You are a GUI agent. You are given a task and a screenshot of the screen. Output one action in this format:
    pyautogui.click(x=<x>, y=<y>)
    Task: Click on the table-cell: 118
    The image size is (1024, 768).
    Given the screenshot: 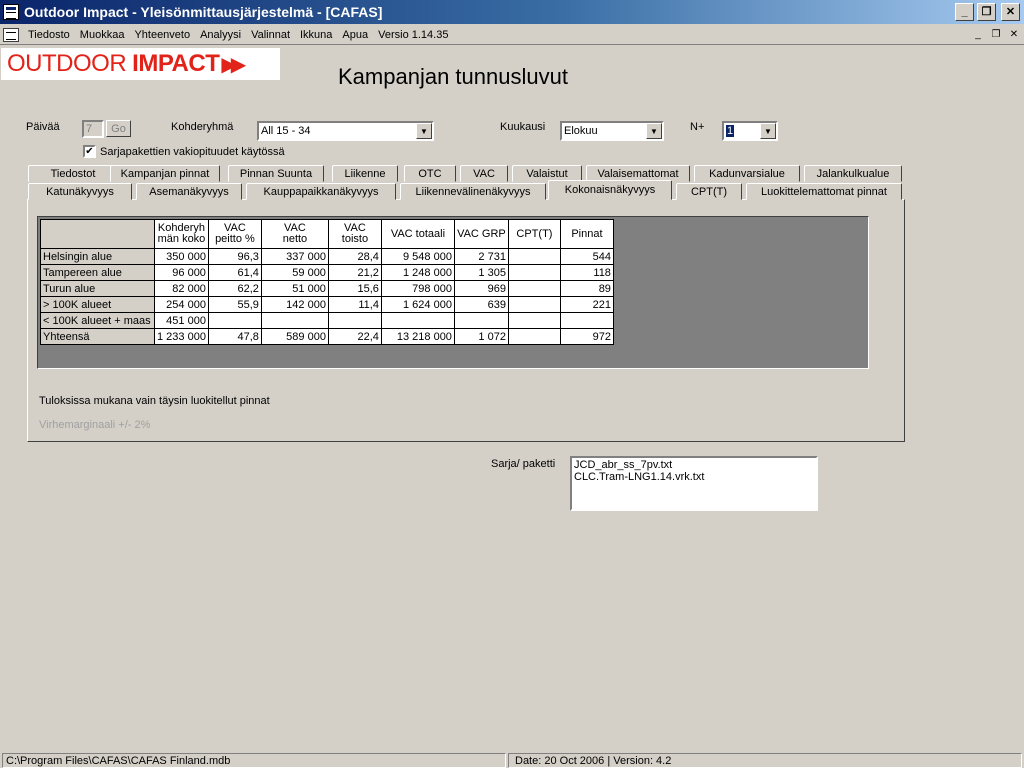 What is the action you would take?
    pyautogui.click(x=586, y=272)
    